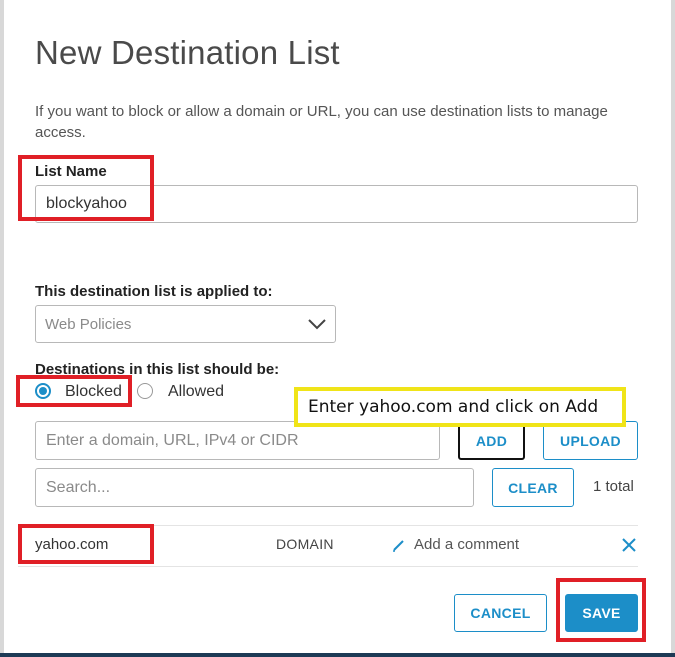 This screenshot has height=657, width=675. What do you see at coordinates (336, 204) in the screenshot?
I see `list-name-input: blockyahoo` at bounding box center [336, 204].